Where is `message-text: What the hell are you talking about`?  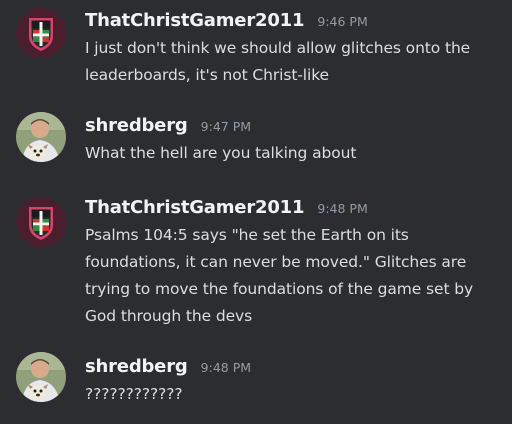
message-text: What the hell are you talking about is located at coordinates (221, 153).